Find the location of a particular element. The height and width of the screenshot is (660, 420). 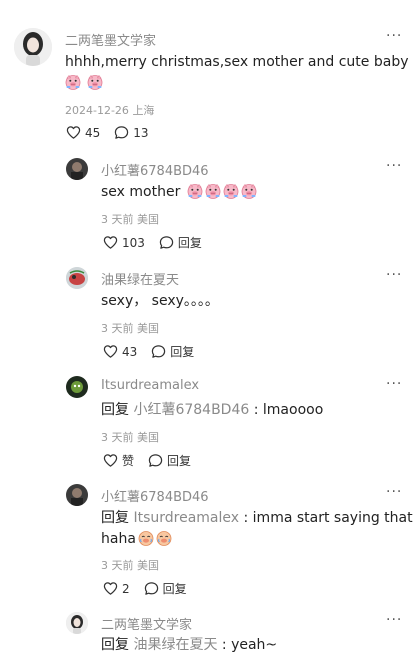

reply-actions: 43 回复 is located at coordinates (155, 351).